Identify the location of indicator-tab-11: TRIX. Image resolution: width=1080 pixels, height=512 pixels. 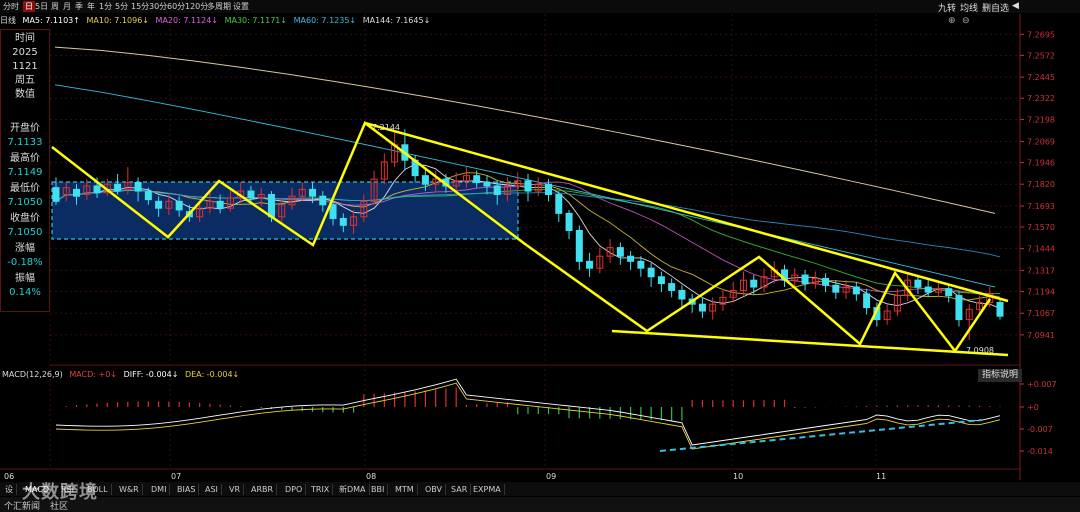
(321, 489).